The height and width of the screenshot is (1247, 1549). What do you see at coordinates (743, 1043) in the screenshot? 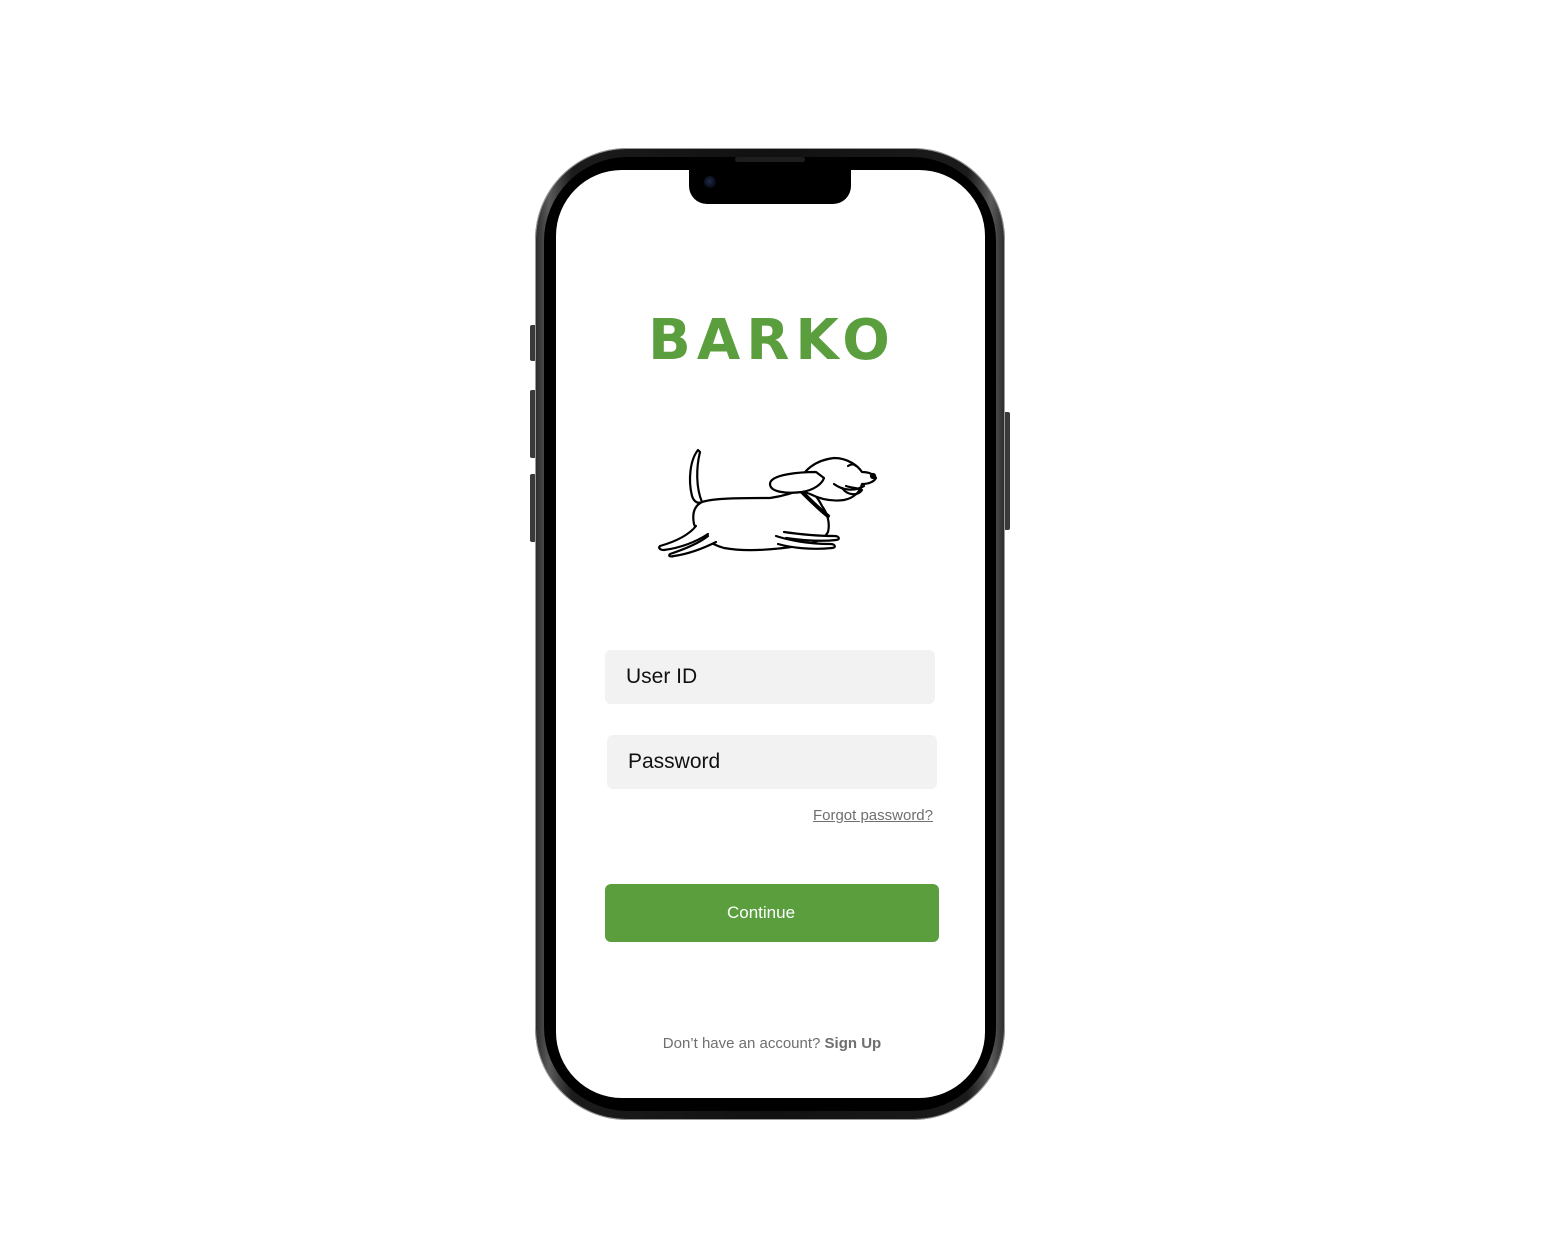
I see `no-account-text: Don’t have an account?` at bounding box center [743, 1043].